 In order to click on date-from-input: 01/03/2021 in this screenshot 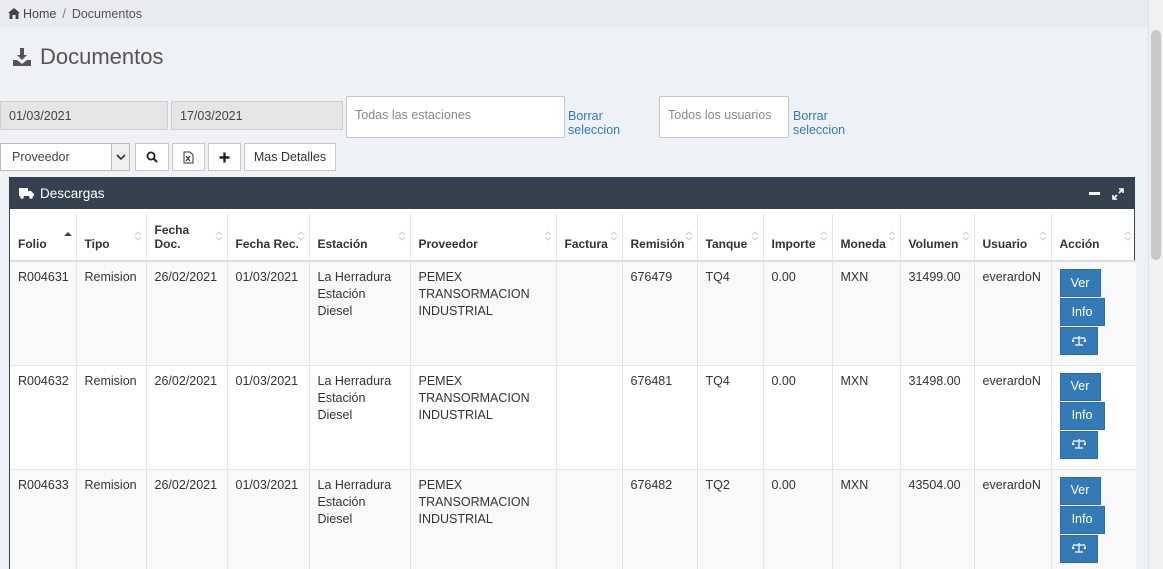, I will do `click(84, 115)`.